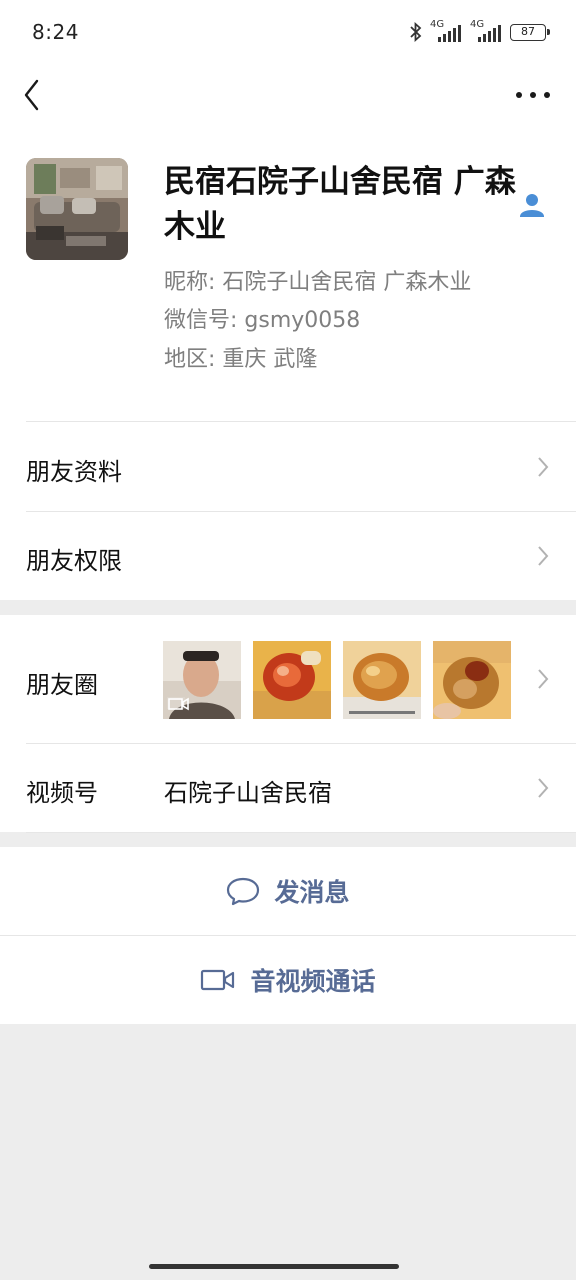  I want to click on row-channels: 视频号 石院子山舍民宿, so click(288, 787).